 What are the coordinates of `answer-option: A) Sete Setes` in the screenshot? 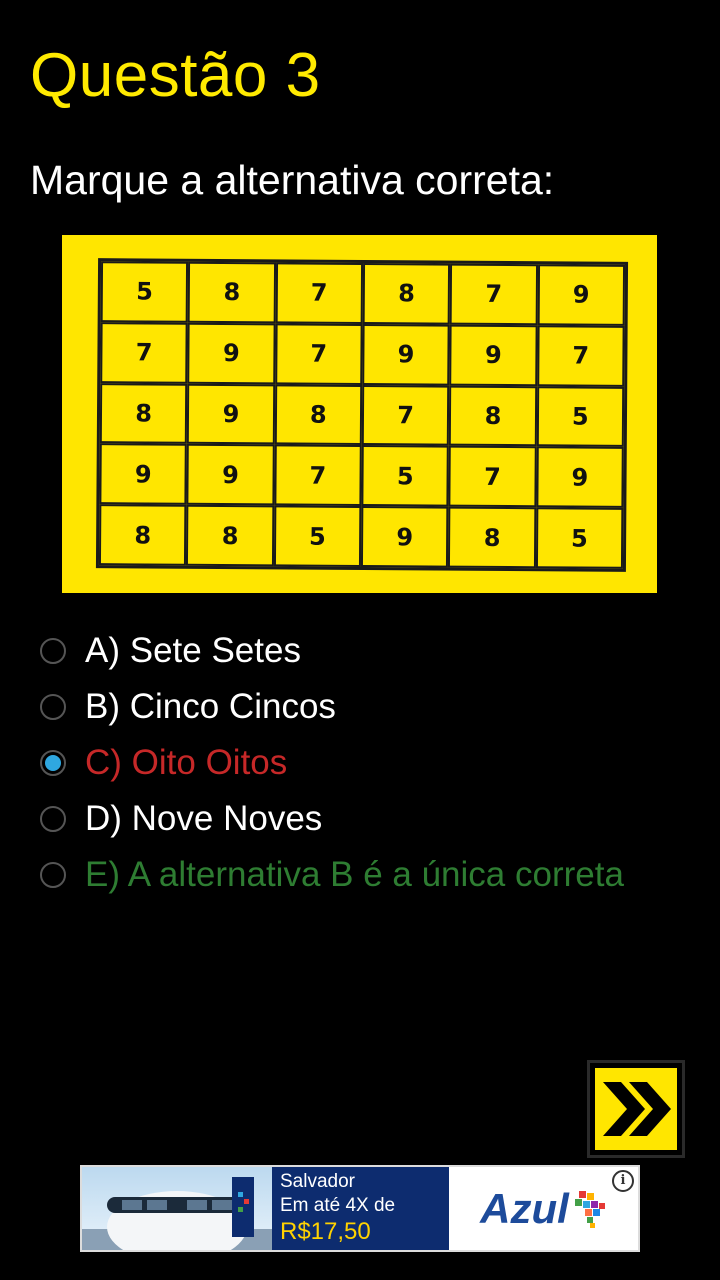 It's located at (370, 651).